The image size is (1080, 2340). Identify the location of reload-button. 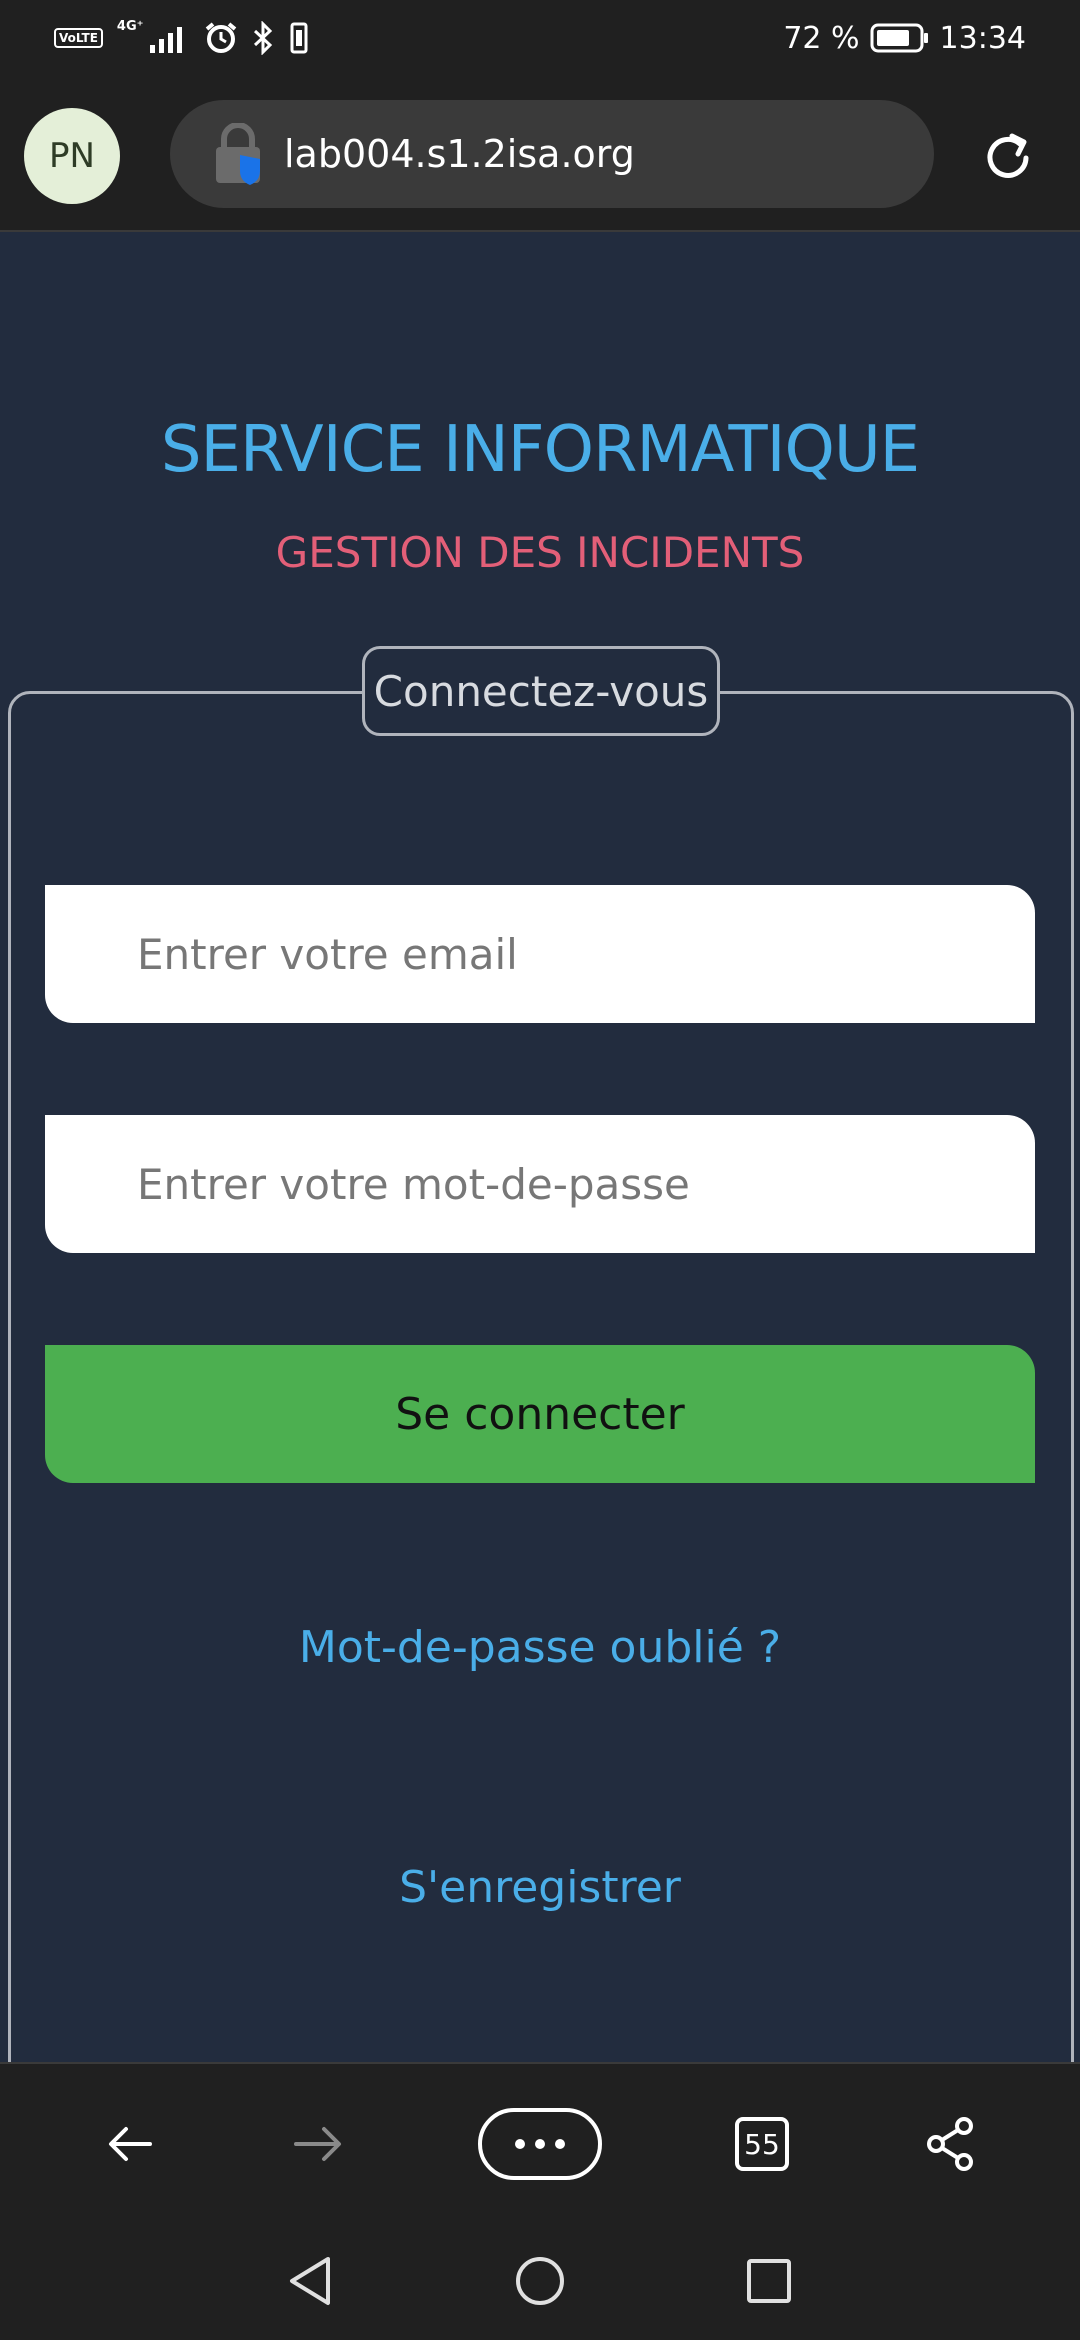
(1008, 158).